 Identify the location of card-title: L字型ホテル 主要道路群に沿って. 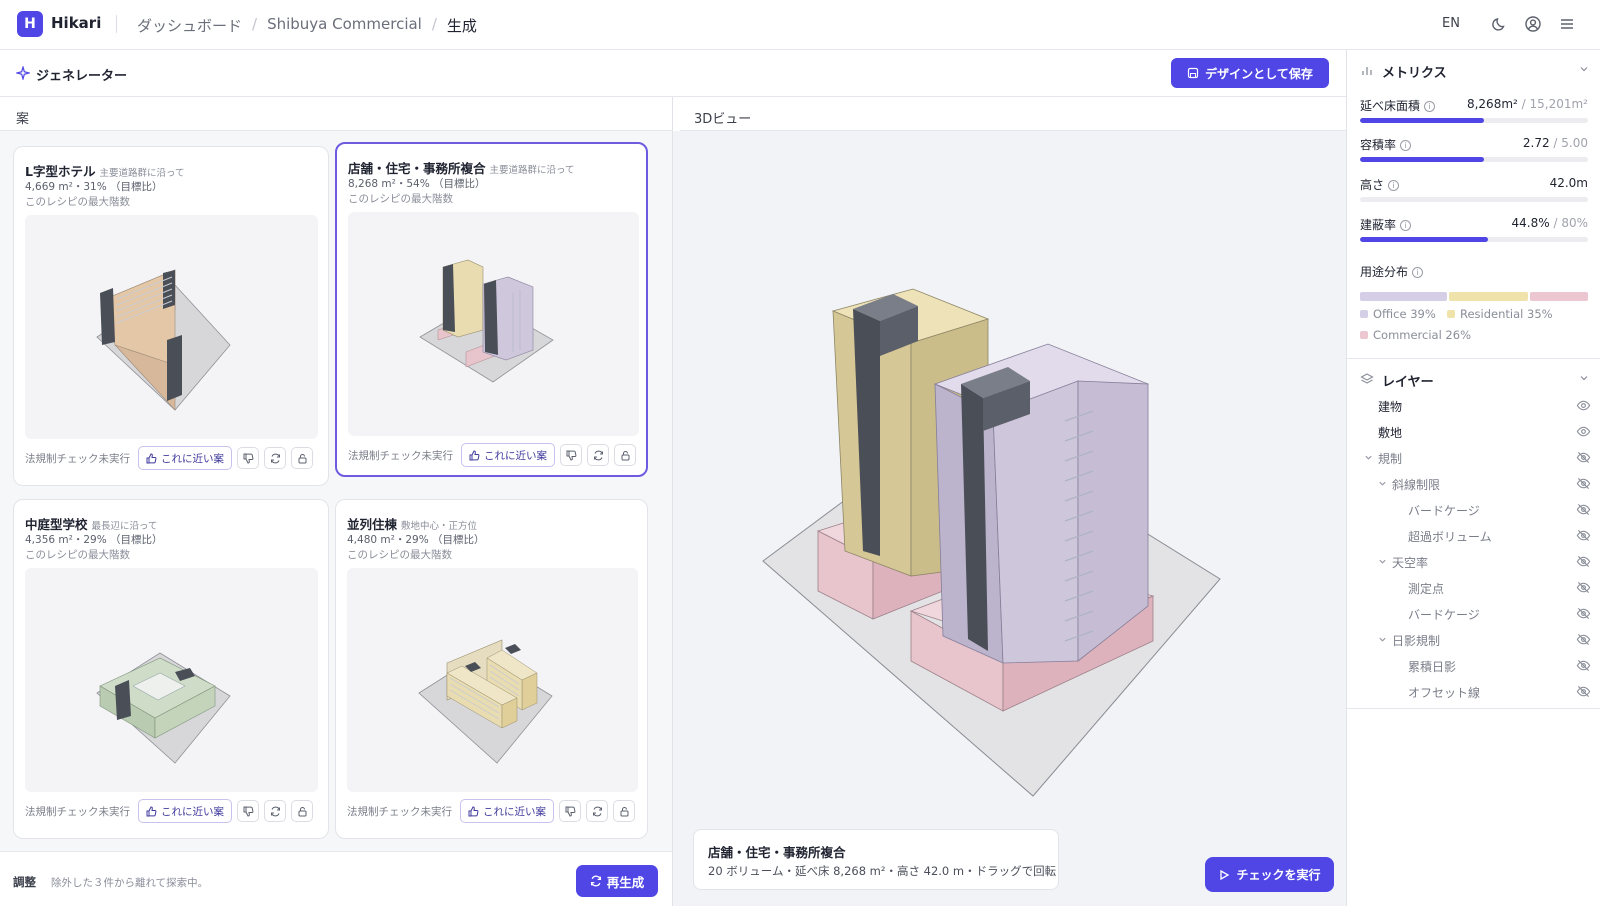
(105, 170).